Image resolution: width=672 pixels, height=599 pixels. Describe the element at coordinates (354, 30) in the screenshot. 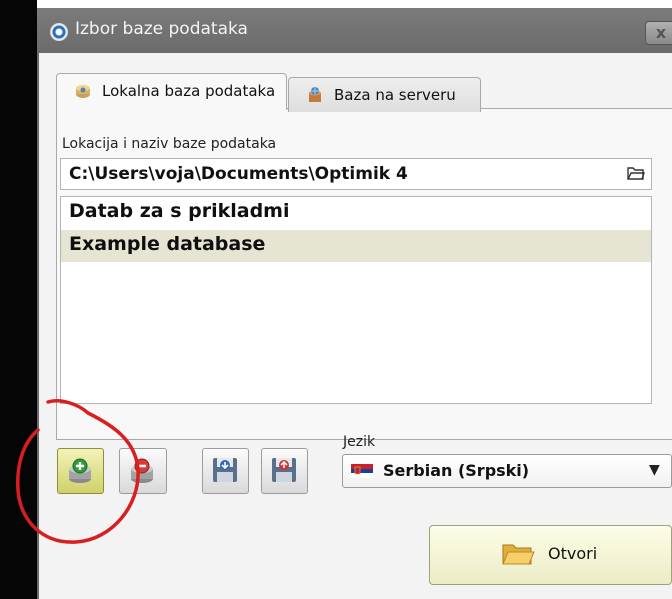

I see `title-bar: Izbor baze podataka x` at that location.